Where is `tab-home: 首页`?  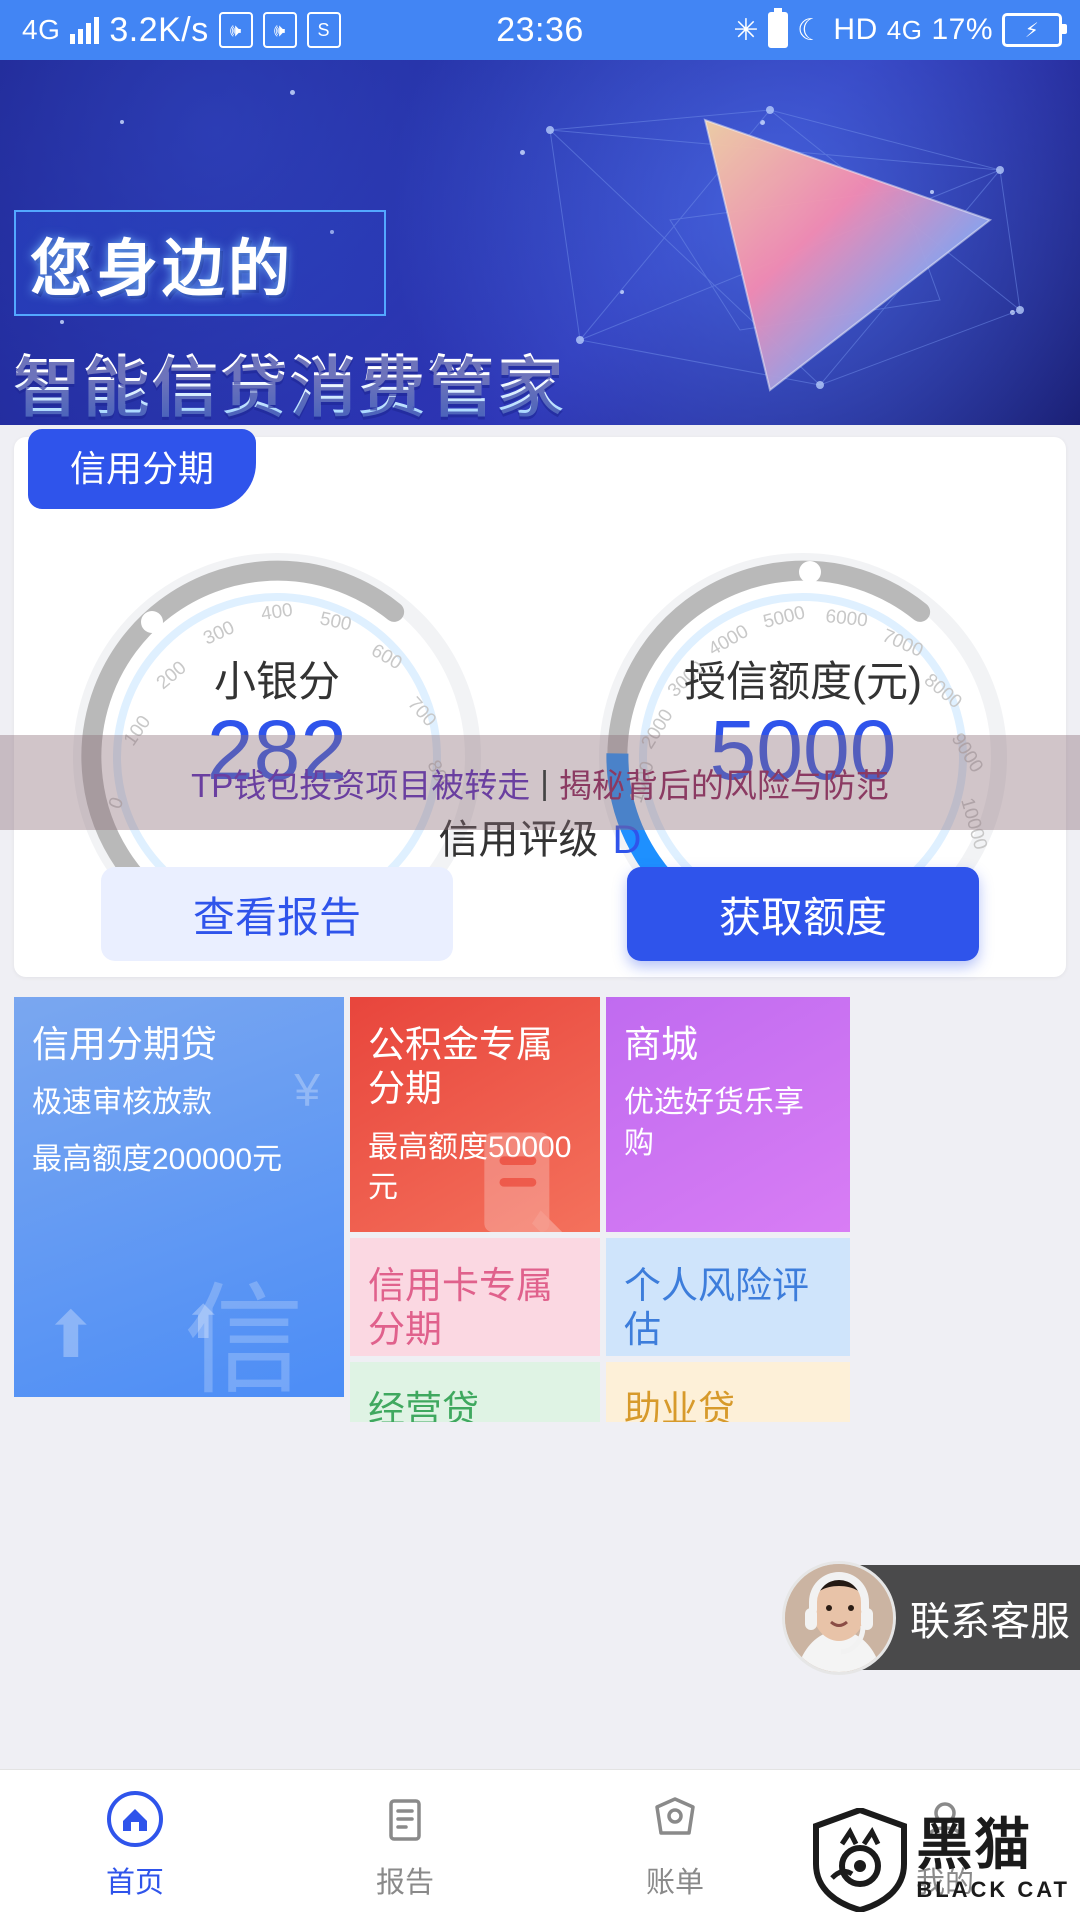 tab-home: 首页 is located at coordinates (135, 1845).